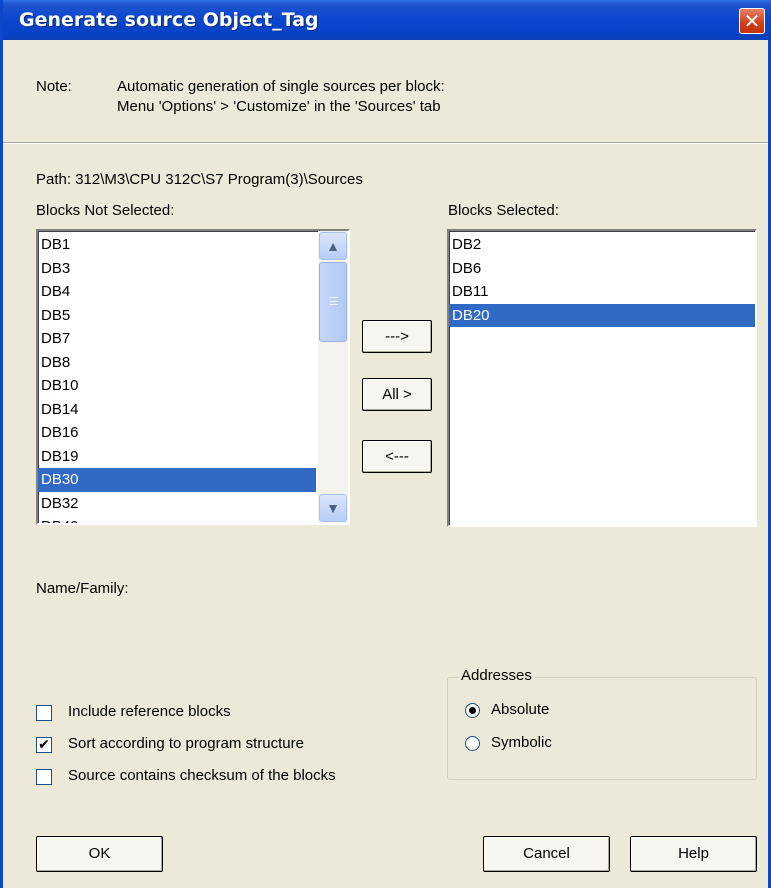 The height and width of the screenshot is (888, 771). Describe the element at coordinates (546, 854) in the screenshot. I see `cancel-button: Cancel` at that location.